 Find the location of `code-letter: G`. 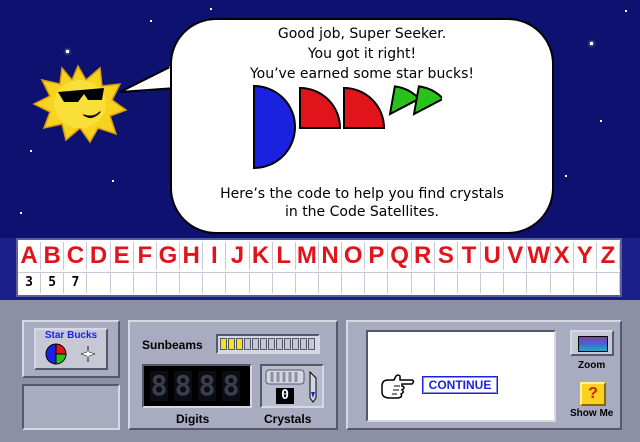

code-letter: G is located at coordinates (169, 256).